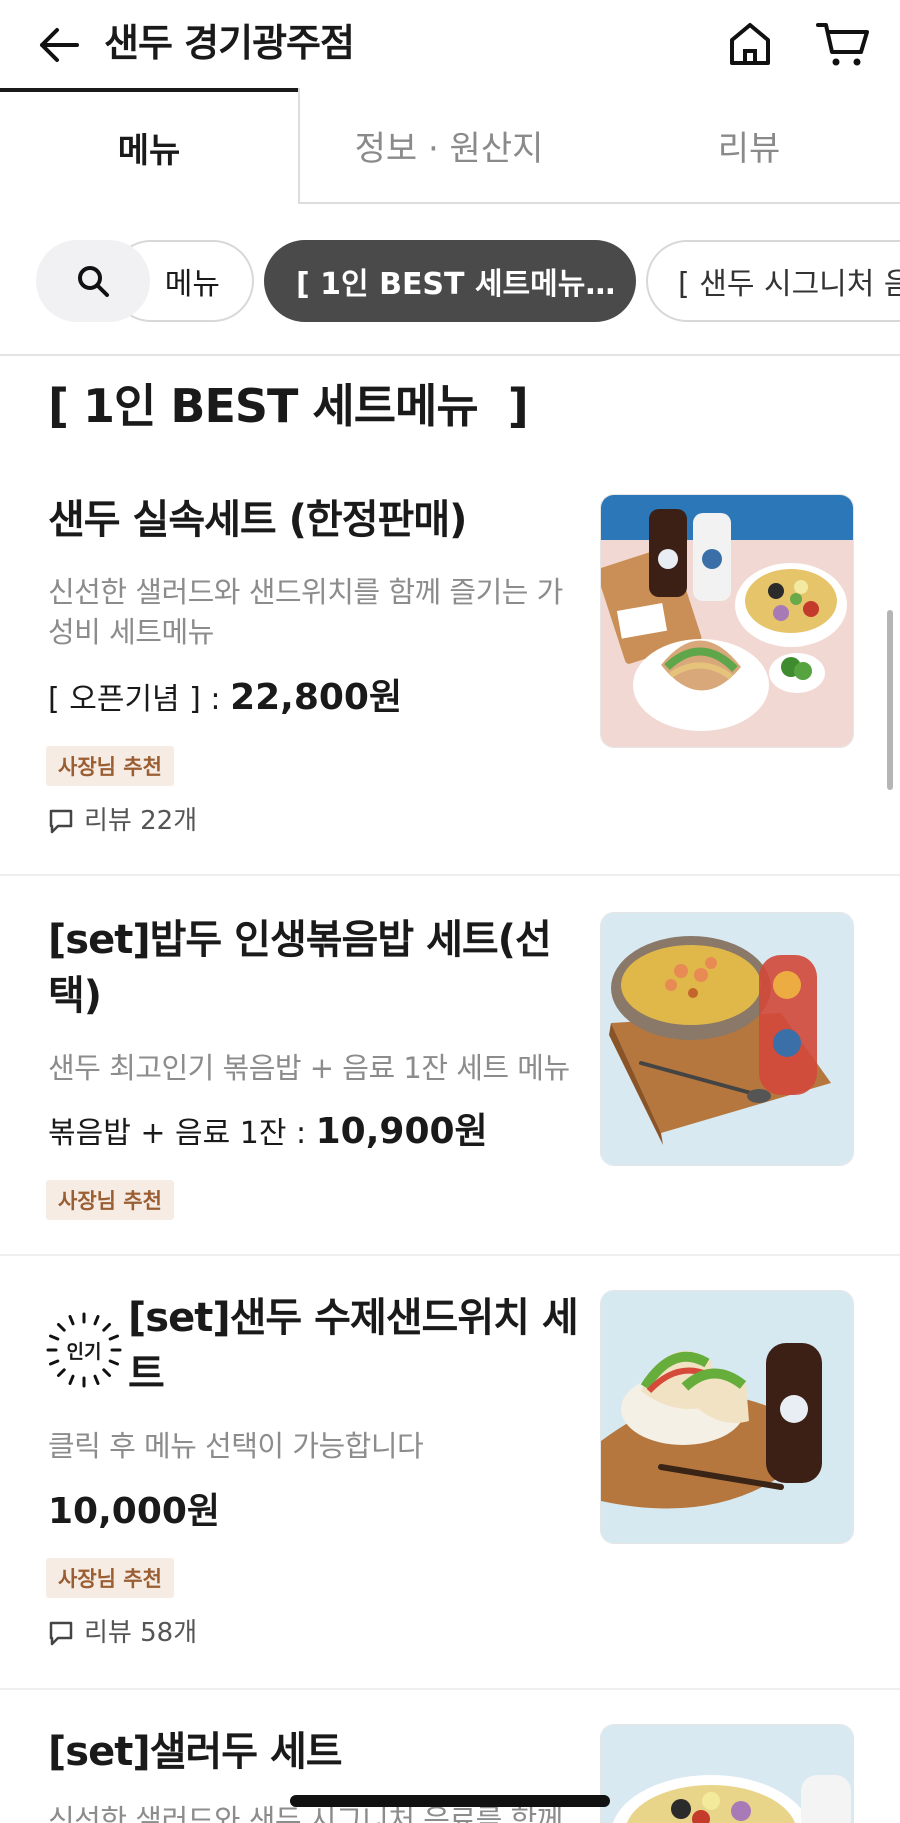 This screenshot has height=1823, width=900. What do you see at coordinates (773, 281) in the screenshot?
I see `category-chip-signature: [ 샌두 시그니처 음` at bounding box center [773, 281].